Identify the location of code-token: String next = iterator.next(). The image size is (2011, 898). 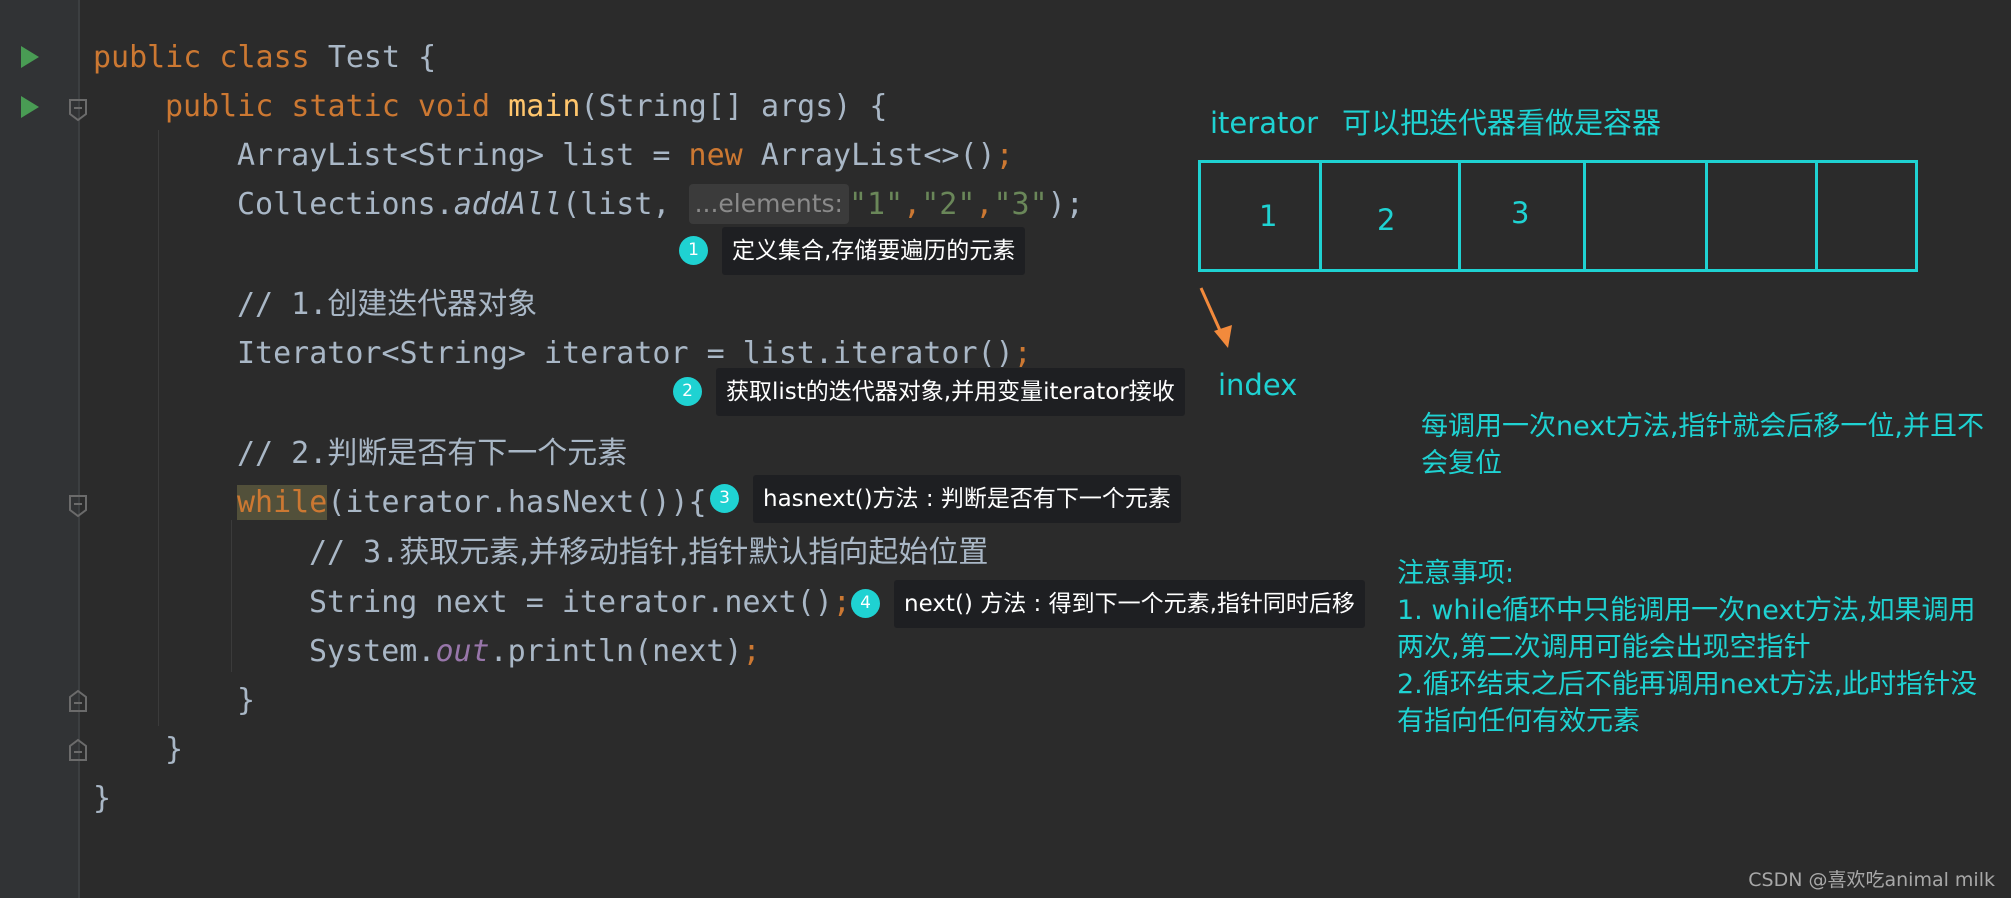
(571, 602).